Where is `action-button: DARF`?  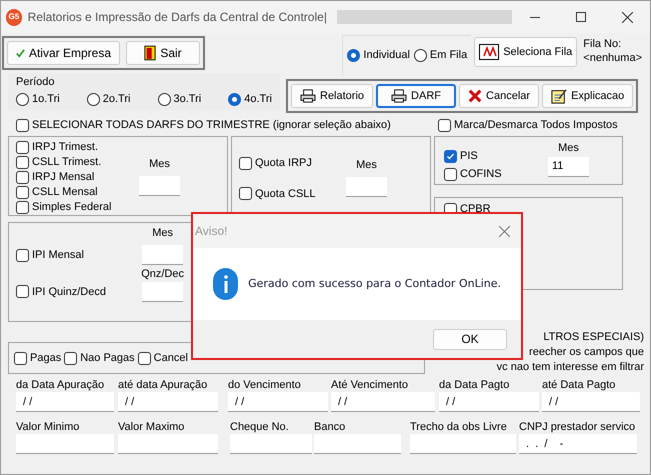
action-button: DARF is located at coordinates (416, 96).